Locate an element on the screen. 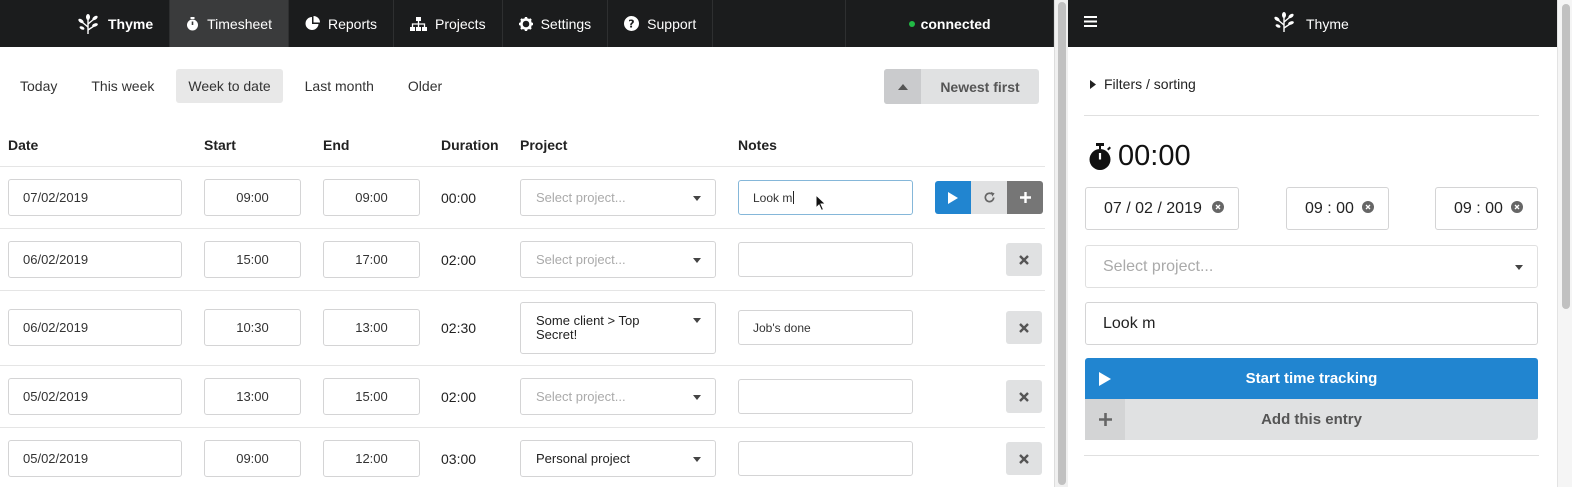  column-header-date: Date is located at coordinates (23, 145).